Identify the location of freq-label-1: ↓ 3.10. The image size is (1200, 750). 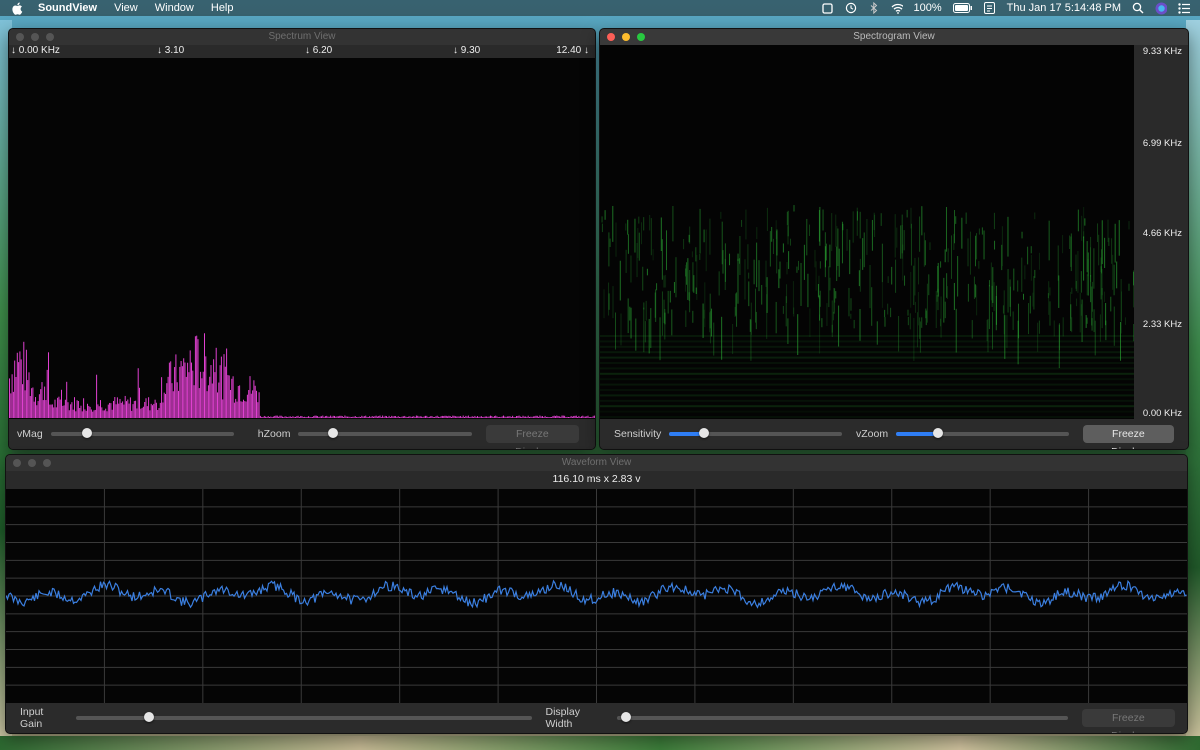
(171, 50).